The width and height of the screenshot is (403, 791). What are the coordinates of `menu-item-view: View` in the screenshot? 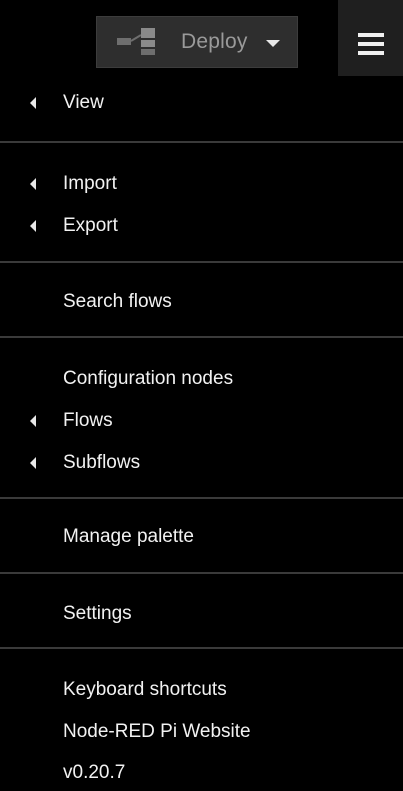 It's located at (201, 103).